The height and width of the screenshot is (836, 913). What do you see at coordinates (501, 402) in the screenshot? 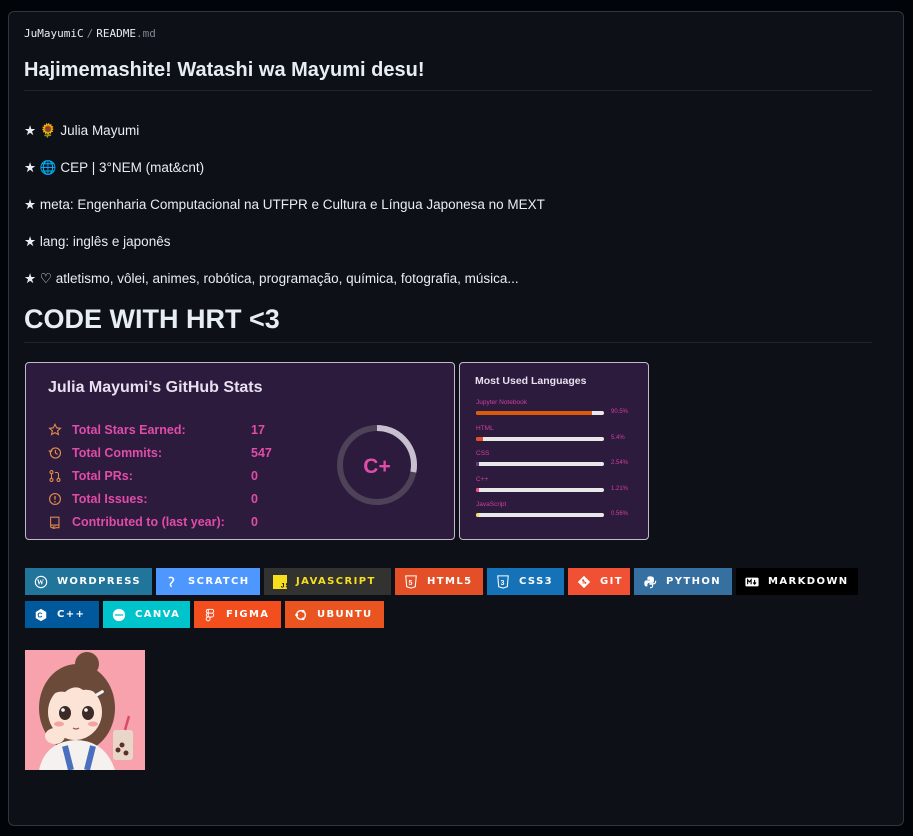
I see `language-name: Jupyter Notebook` at bounding box center [501, 402].